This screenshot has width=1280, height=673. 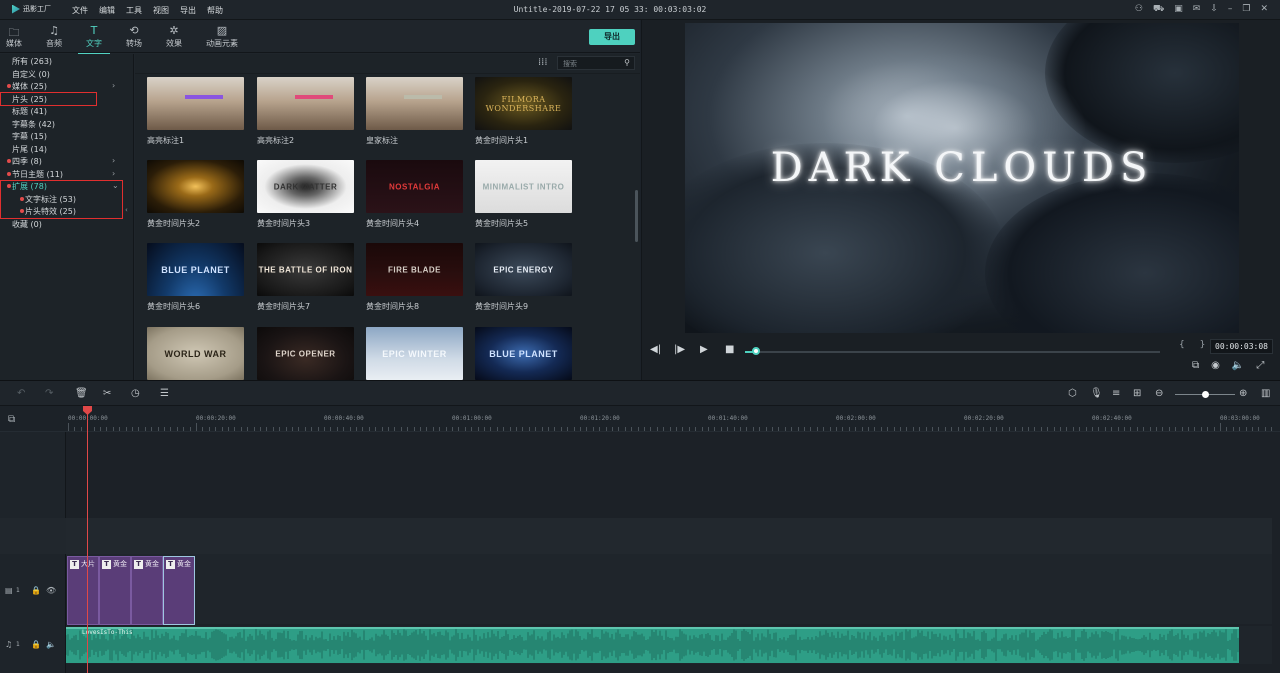 I want to click on audio-clip: LovesIsTo-This, so click(x=652, y=645).